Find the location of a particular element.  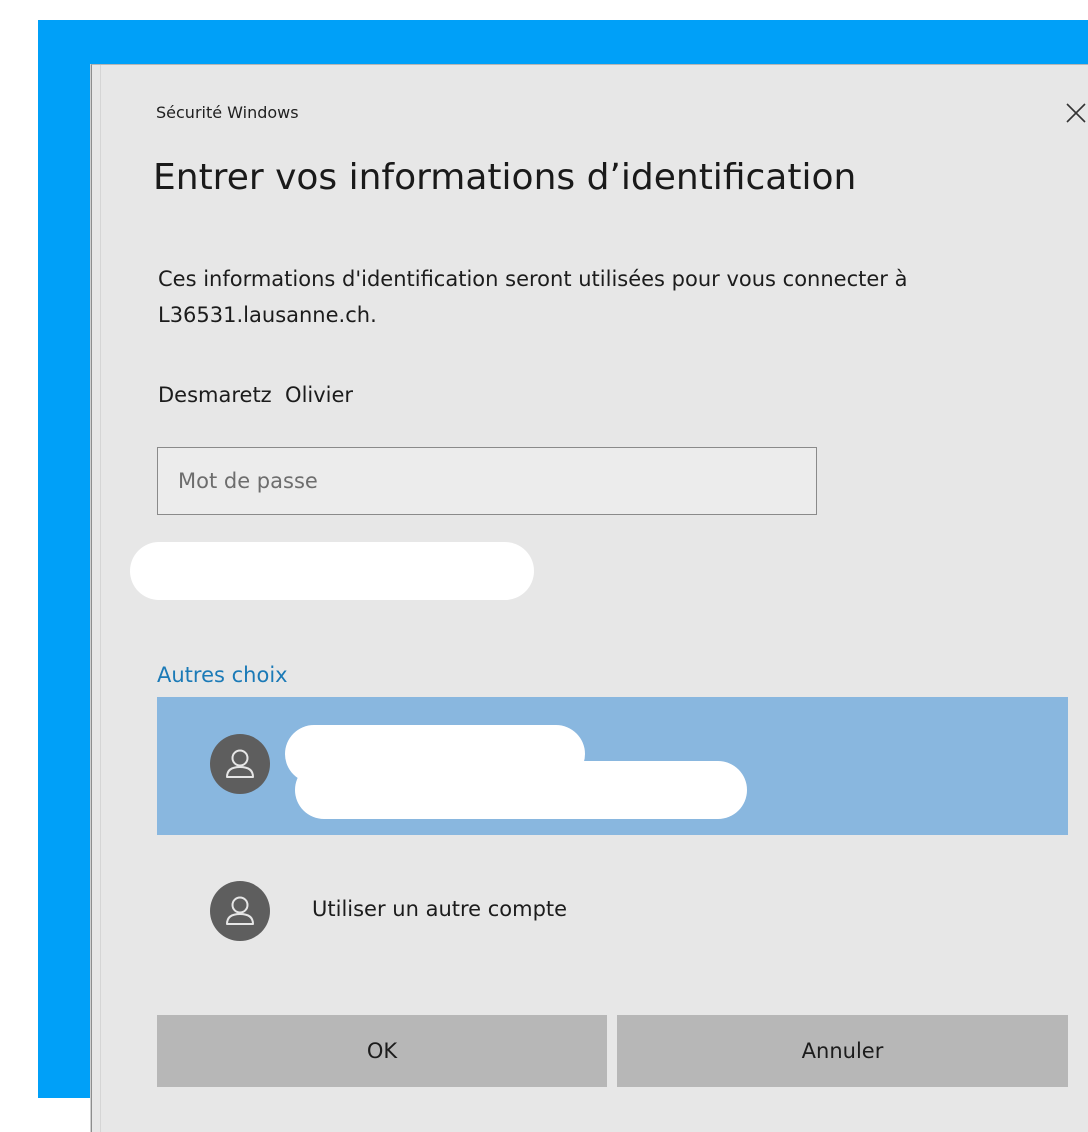

dialog-title: Entrer vos informations d’identification is located at coordinates (505, 177).